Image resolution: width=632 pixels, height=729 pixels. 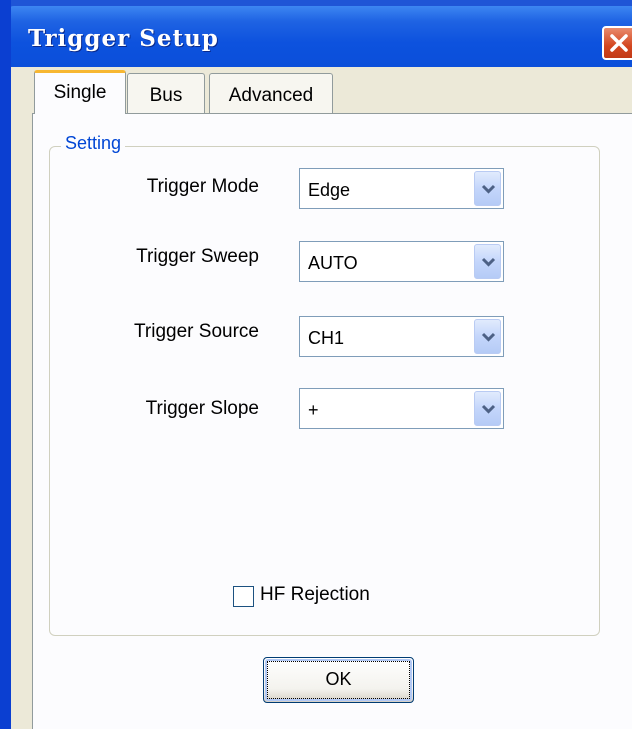 What do you see at coordinates (271, 95) in the screenshot?
I see `tab-advanced-label: Advanced` at bounding box center [271, 95].